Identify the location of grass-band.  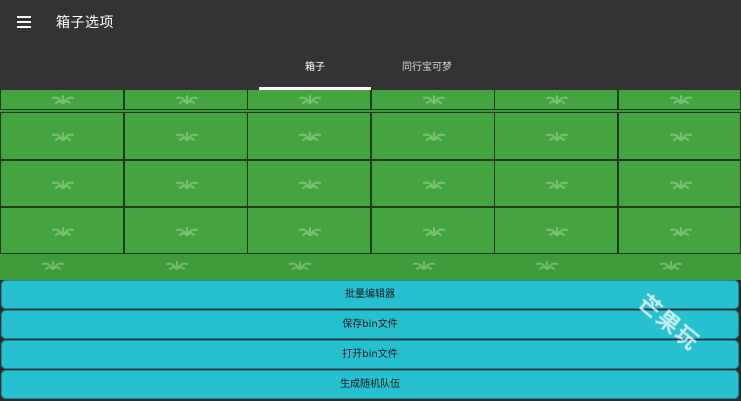
(370, 267).